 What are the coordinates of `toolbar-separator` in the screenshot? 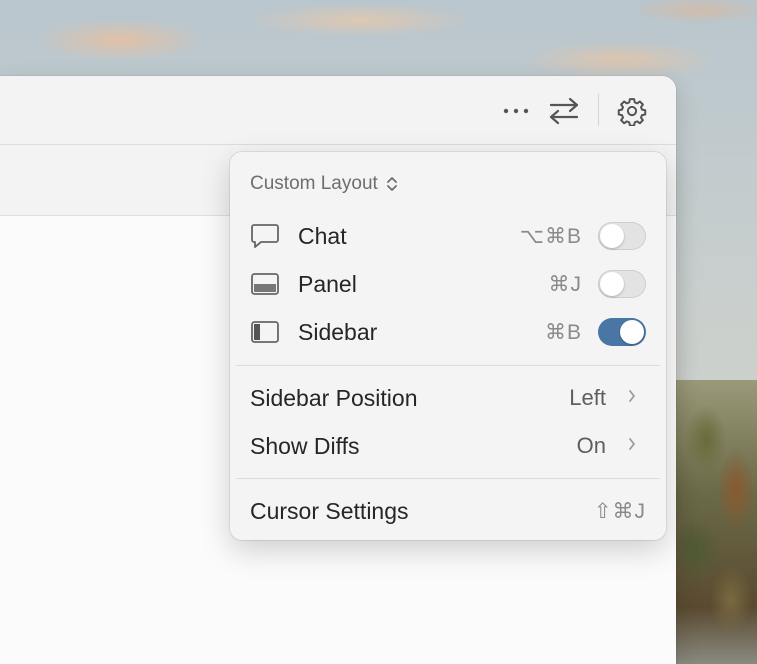 It's located at (598, 110).